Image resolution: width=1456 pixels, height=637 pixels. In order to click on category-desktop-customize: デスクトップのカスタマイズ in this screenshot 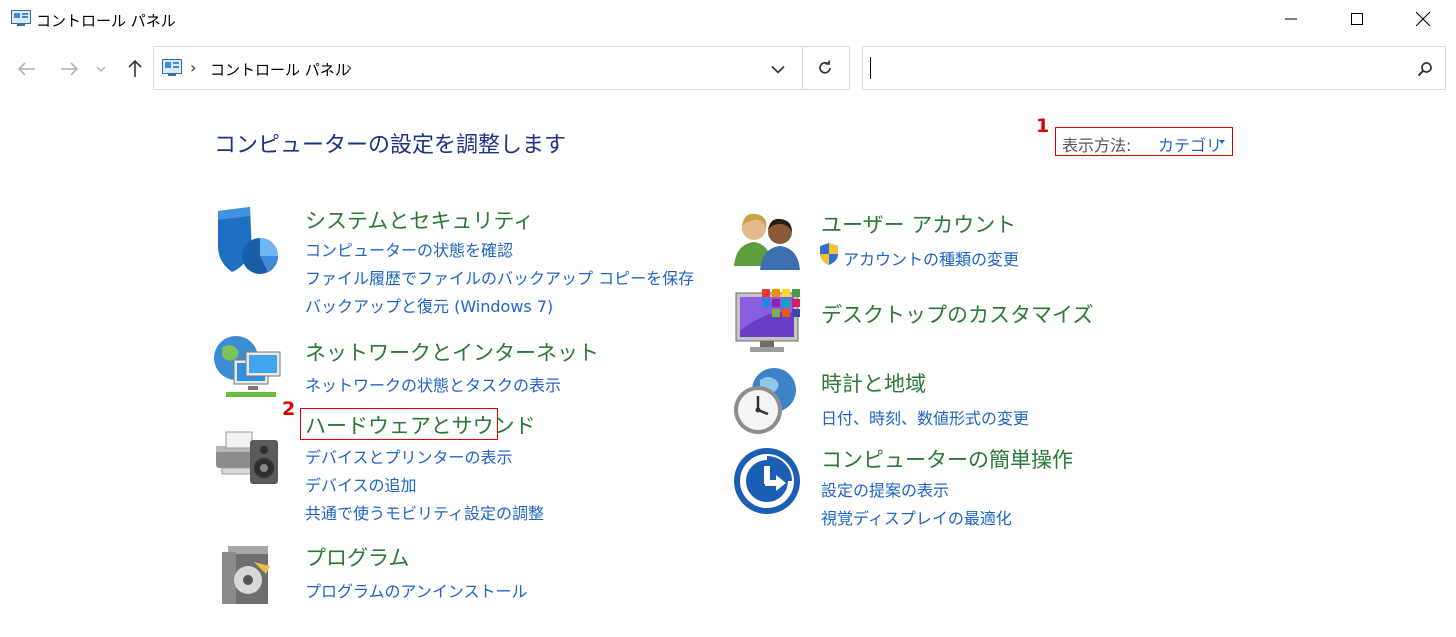, I will do `click(957, 314)`.